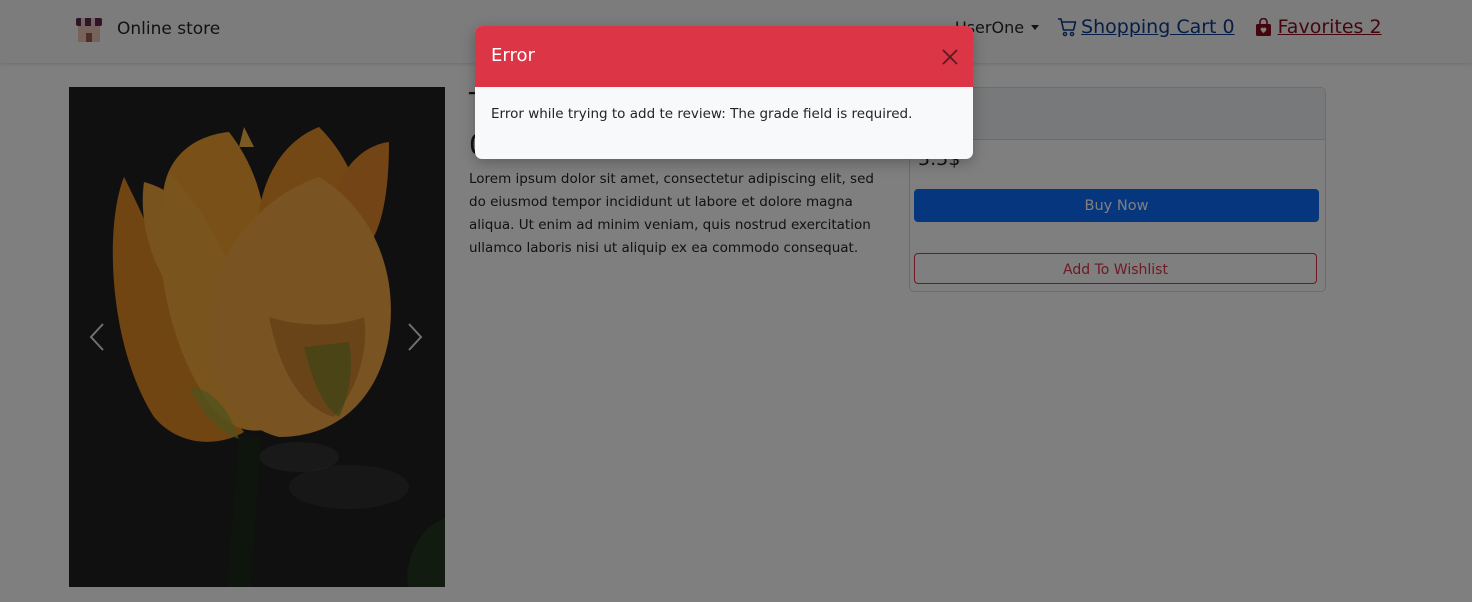 The width and height of the screenshot is (1472, 602). Describe the element at coordinates (950, 57) in the screenshot. I see `close-icon` at that location.